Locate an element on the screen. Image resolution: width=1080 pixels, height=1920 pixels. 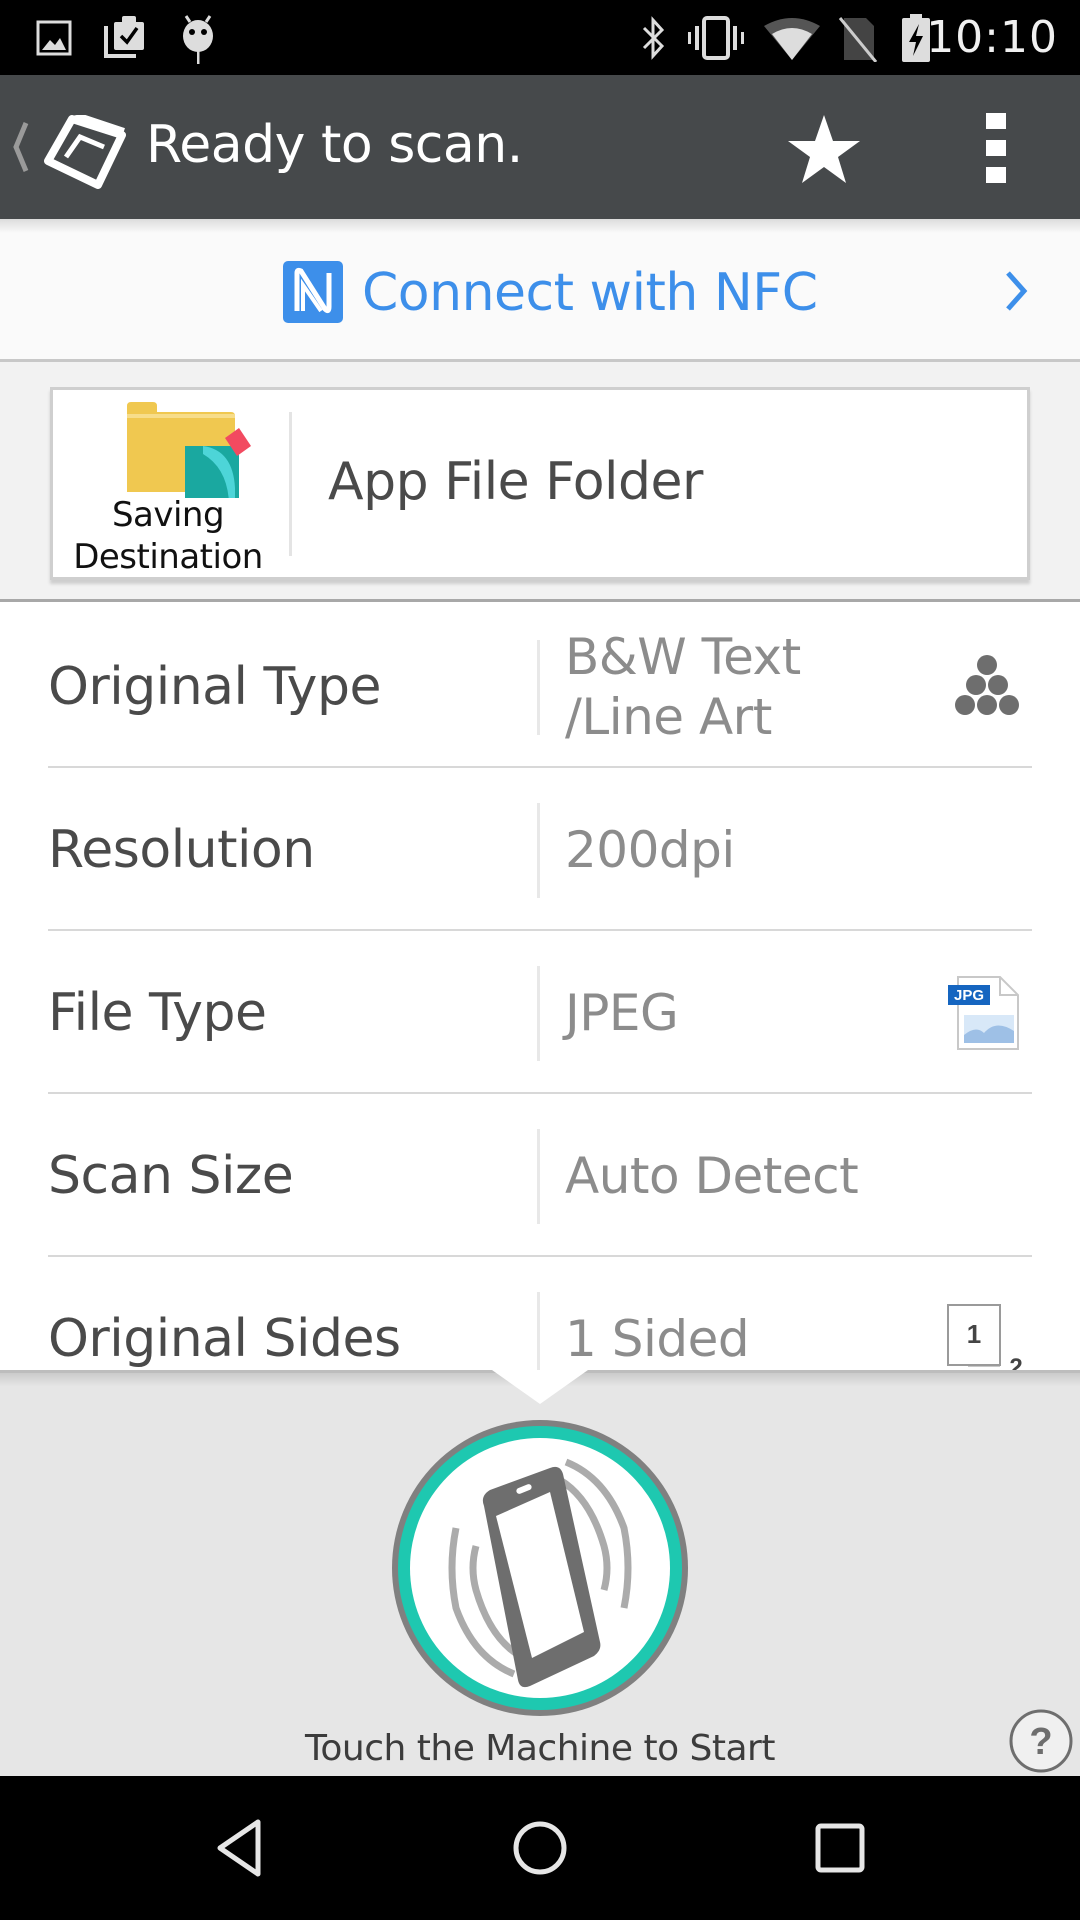
original-type-dots-icon is located at coordinates (987, 685).